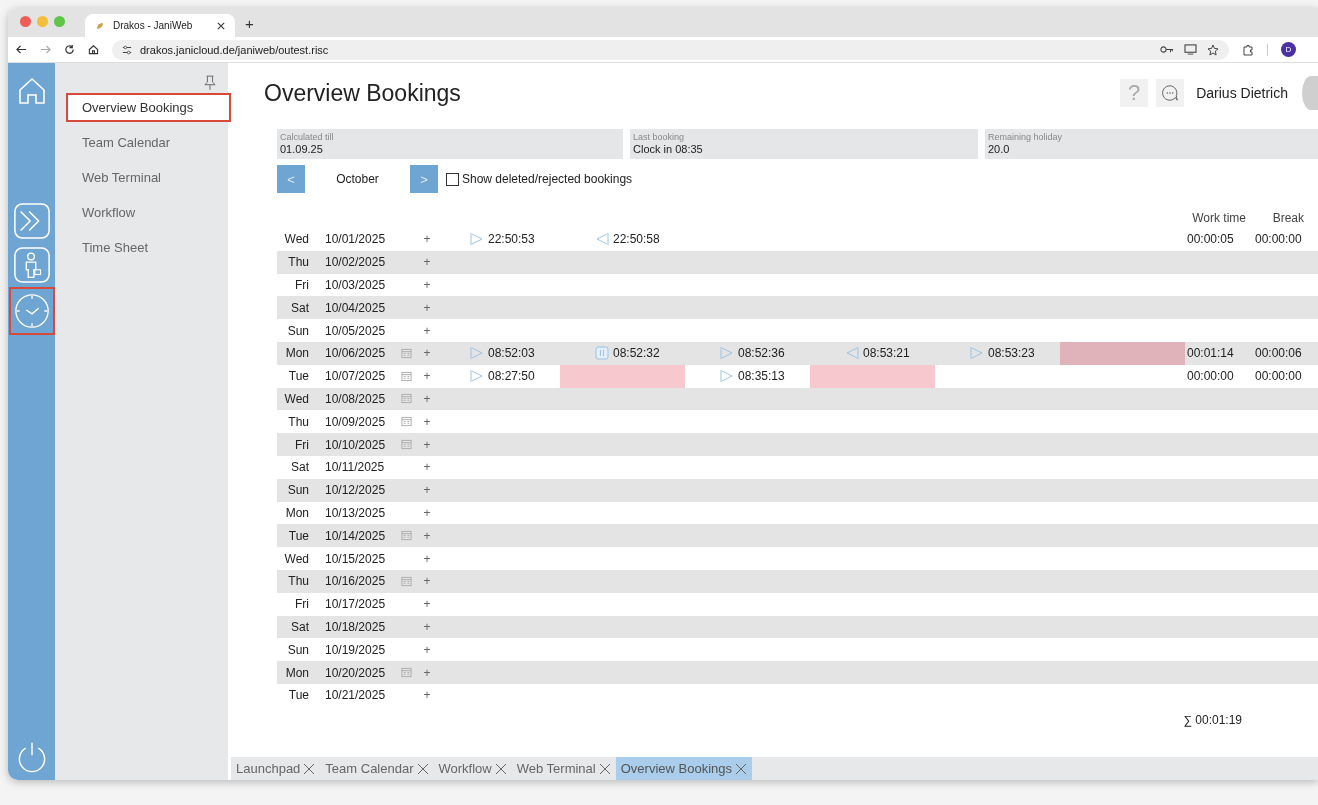 The height and width of the screenshot is (805, 1318). I want to click on booking-time: 08:52:32, so click(636, 353).